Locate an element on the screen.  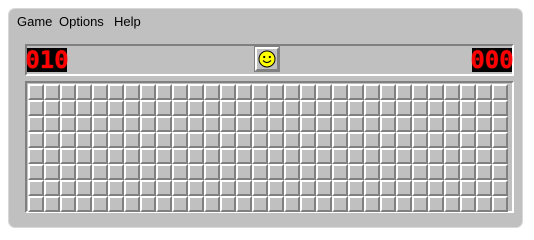
menu-game: Game is located at coordinates (34, 21).